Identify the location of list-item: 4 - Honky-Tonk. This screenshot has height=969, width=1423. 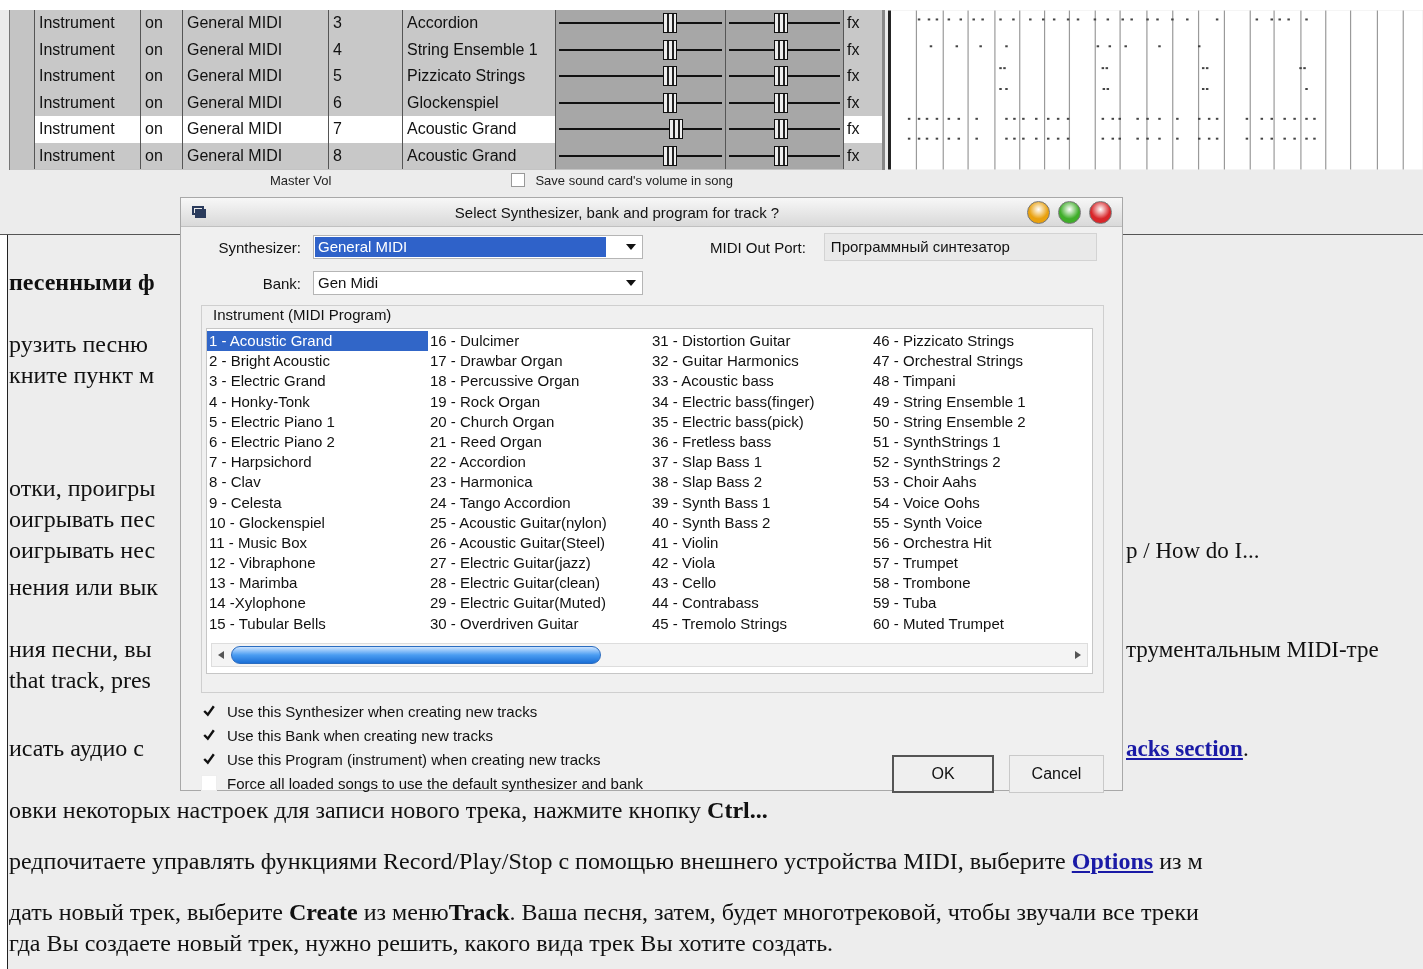
(317, 401).